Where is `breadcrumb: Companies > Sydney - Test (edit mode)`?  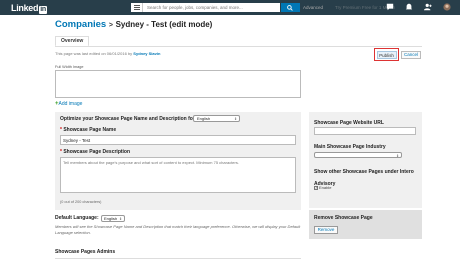
breadcrumb: Companies > Sydney - Test (edit mode) is located at coordinates (133, 24).